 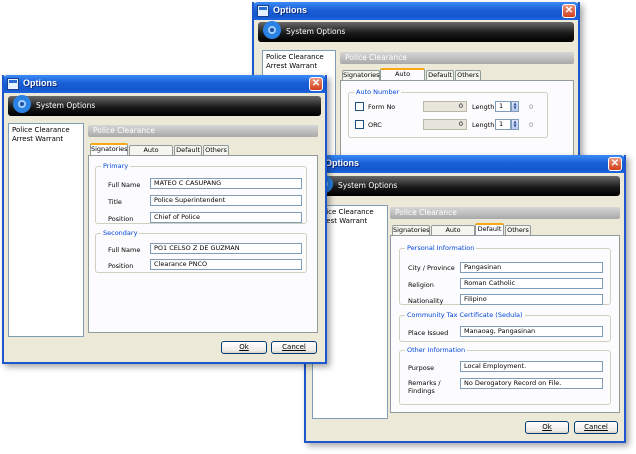 I want to click on primary-position-input: Chief of Police, so click(x=226, y=217).